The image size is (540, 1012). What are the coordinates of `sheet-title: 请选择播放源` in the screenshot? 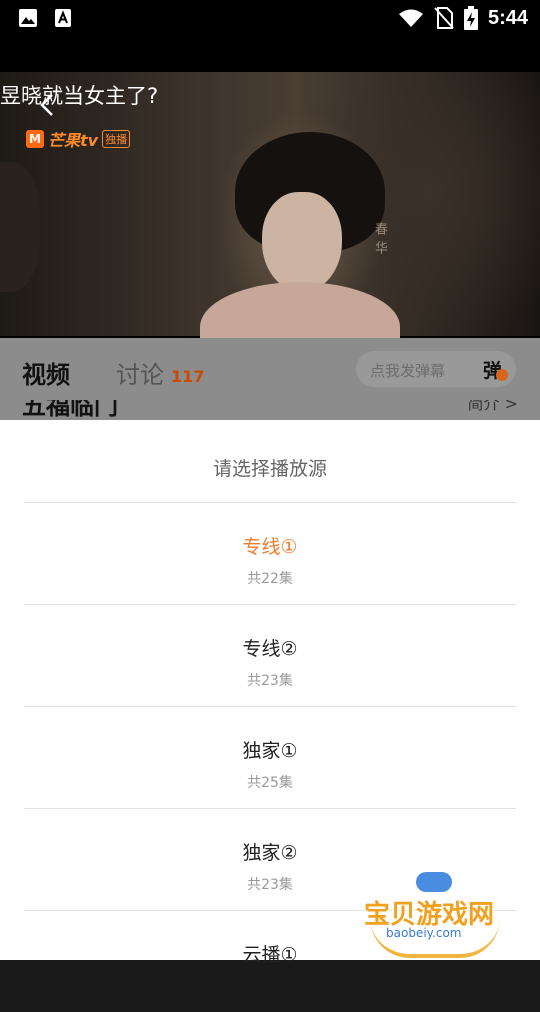 It's located at (269, 469).